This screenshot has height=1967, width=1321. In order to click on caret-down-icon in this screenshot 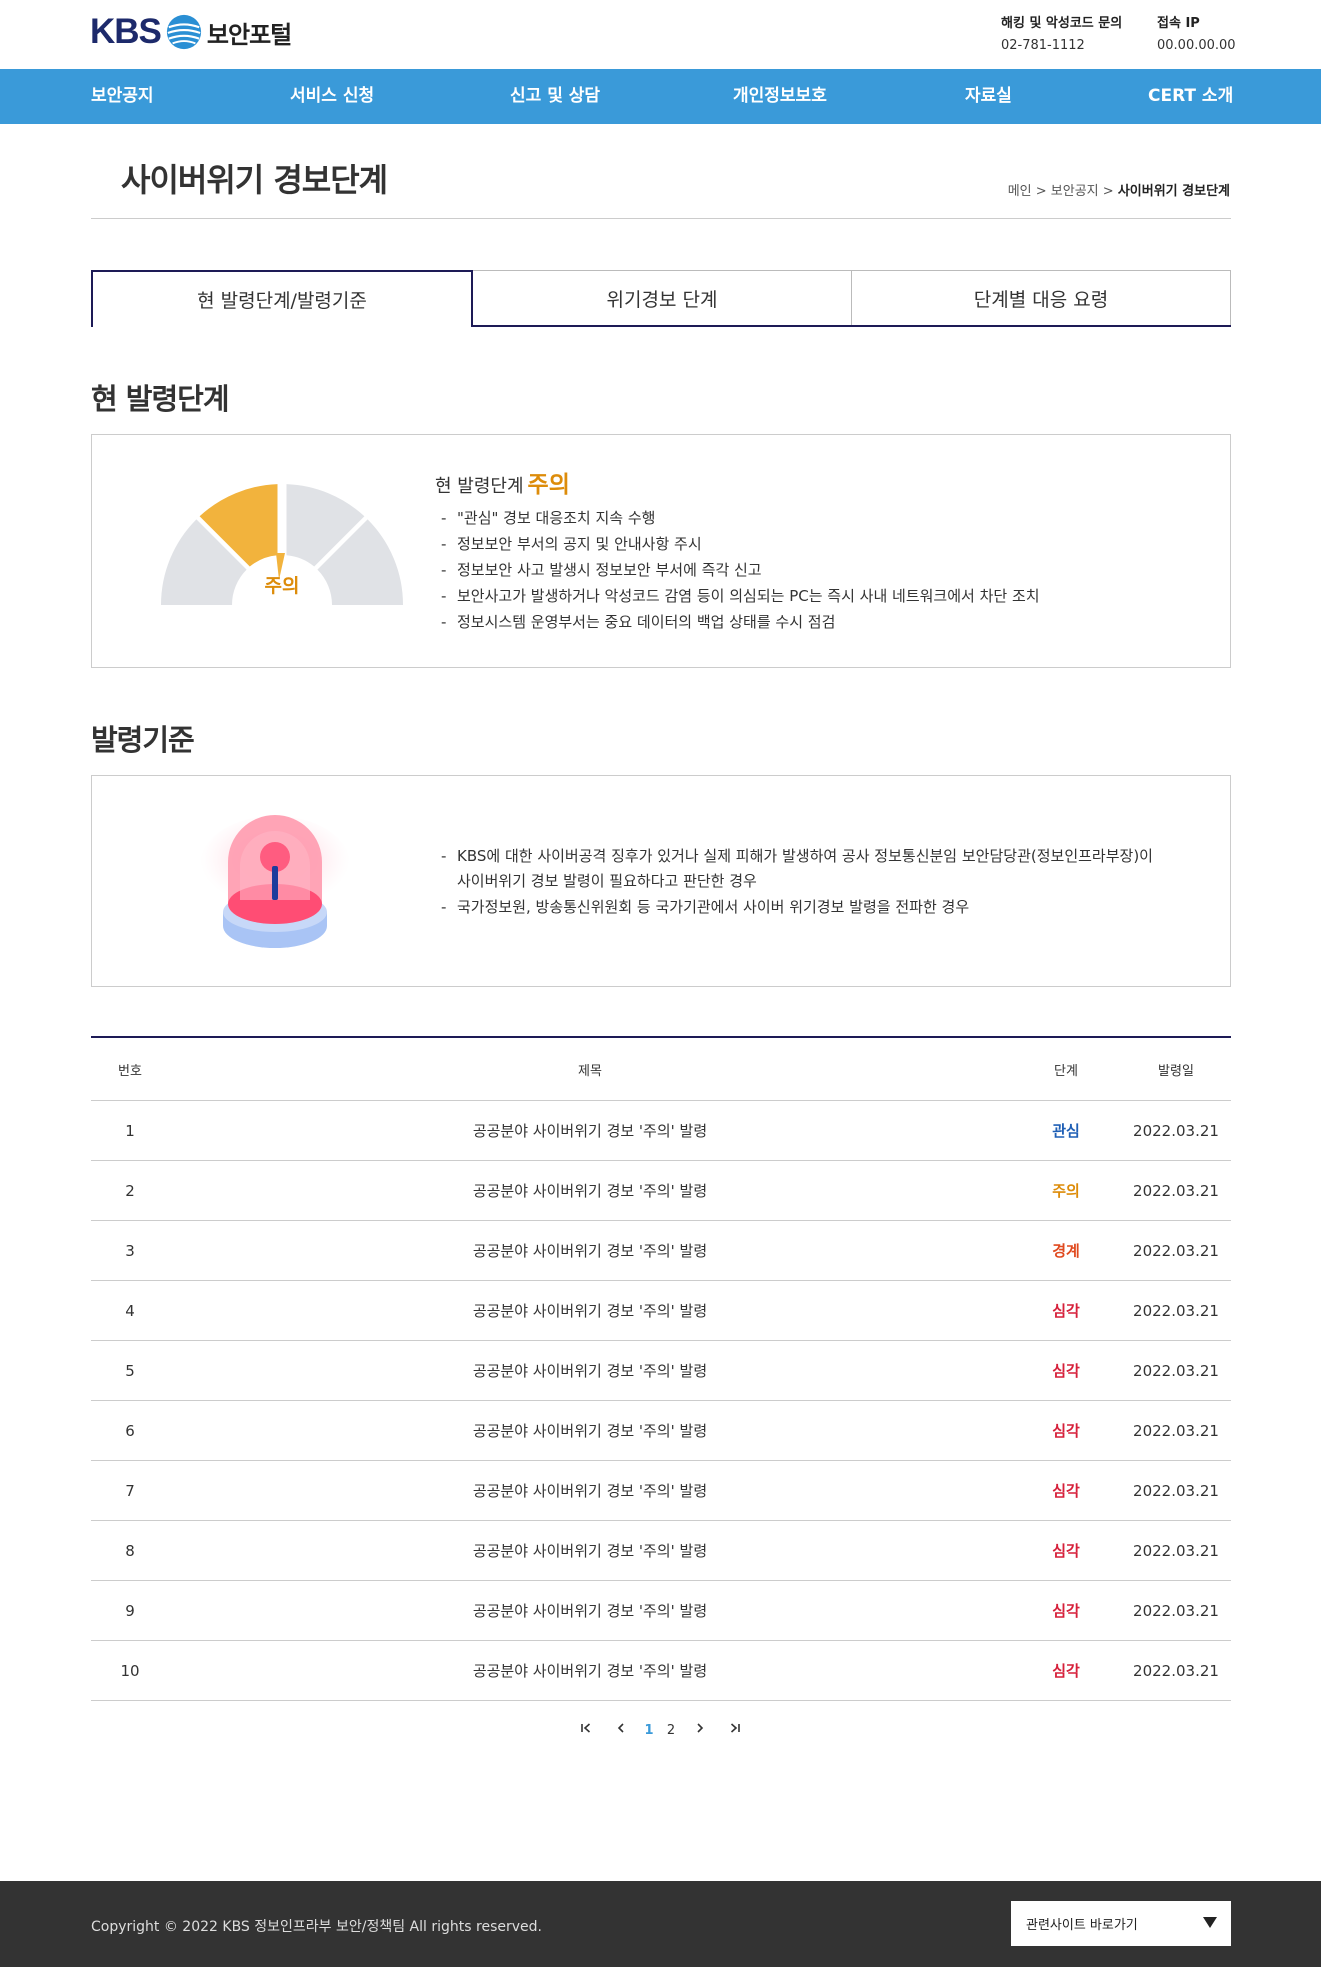, I will do `click(1210, 1922)`.